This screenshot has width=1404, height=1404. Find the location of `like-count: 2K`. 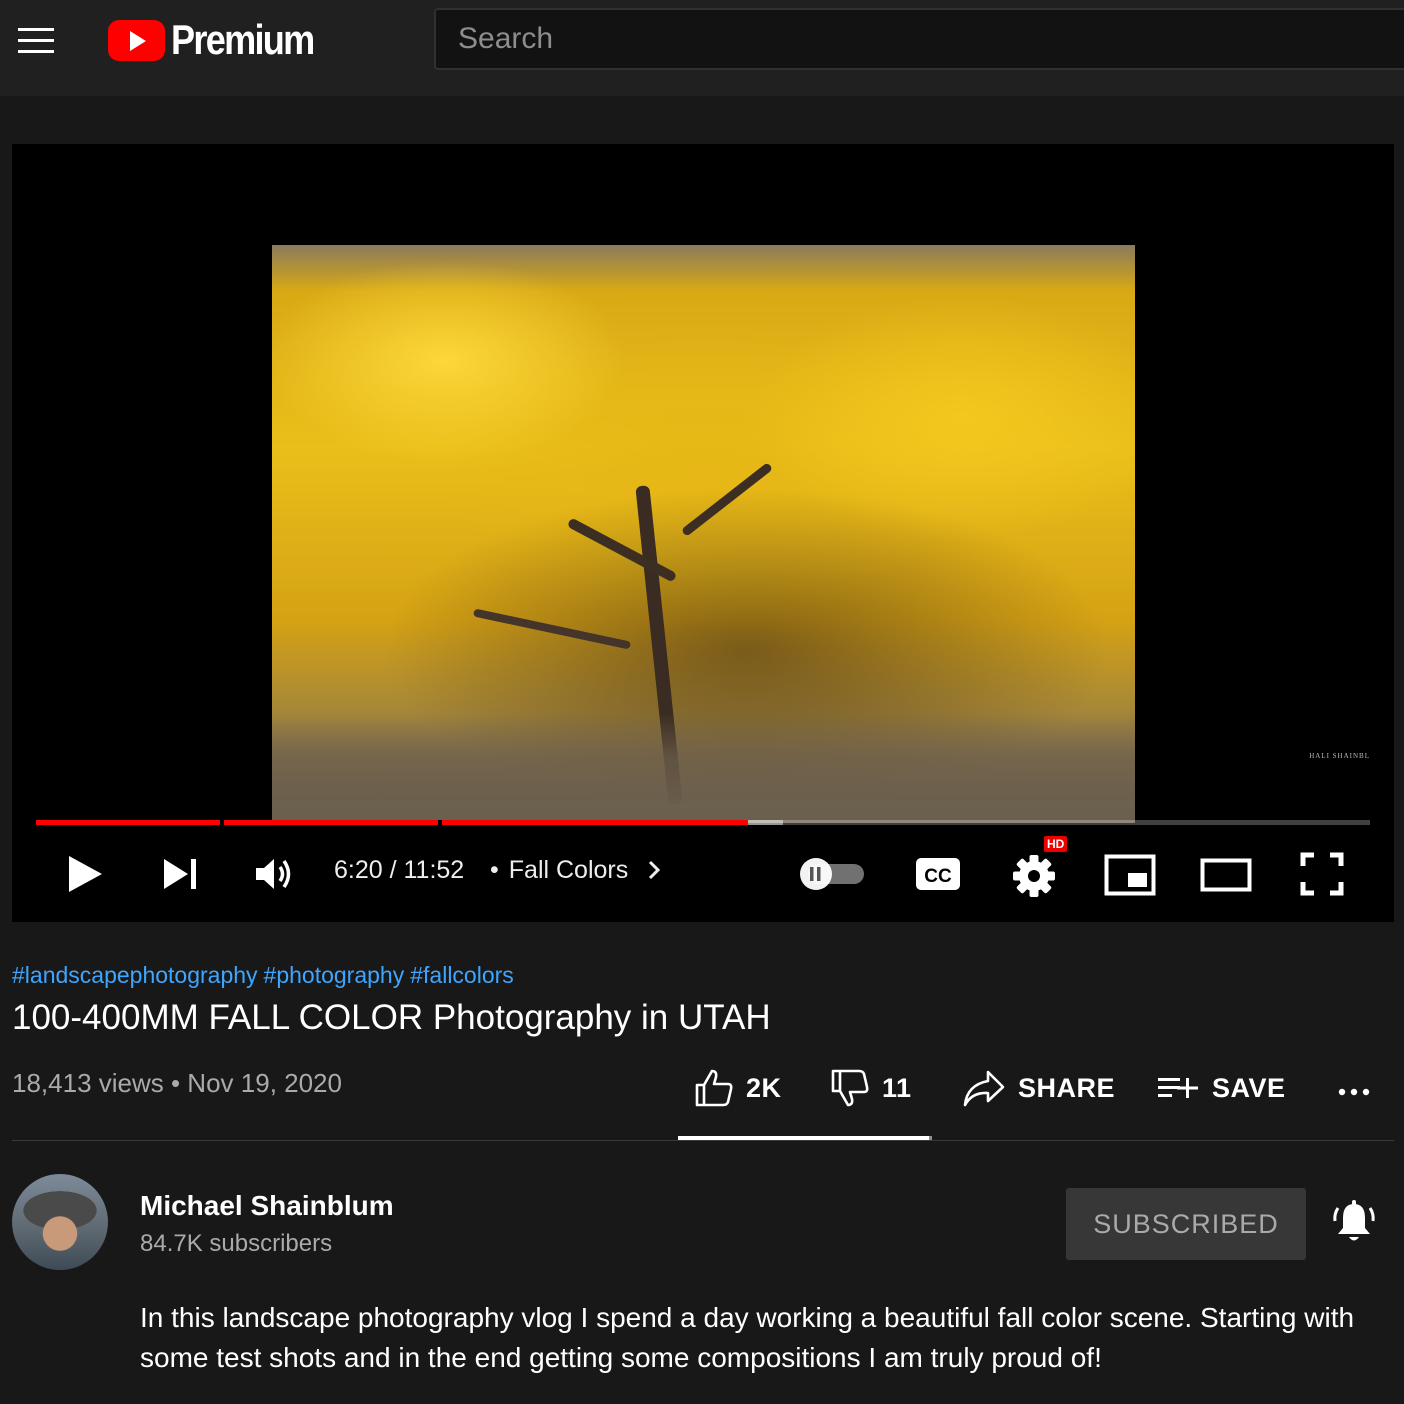

like-count: 2K is located at coordinates (764, 1087).